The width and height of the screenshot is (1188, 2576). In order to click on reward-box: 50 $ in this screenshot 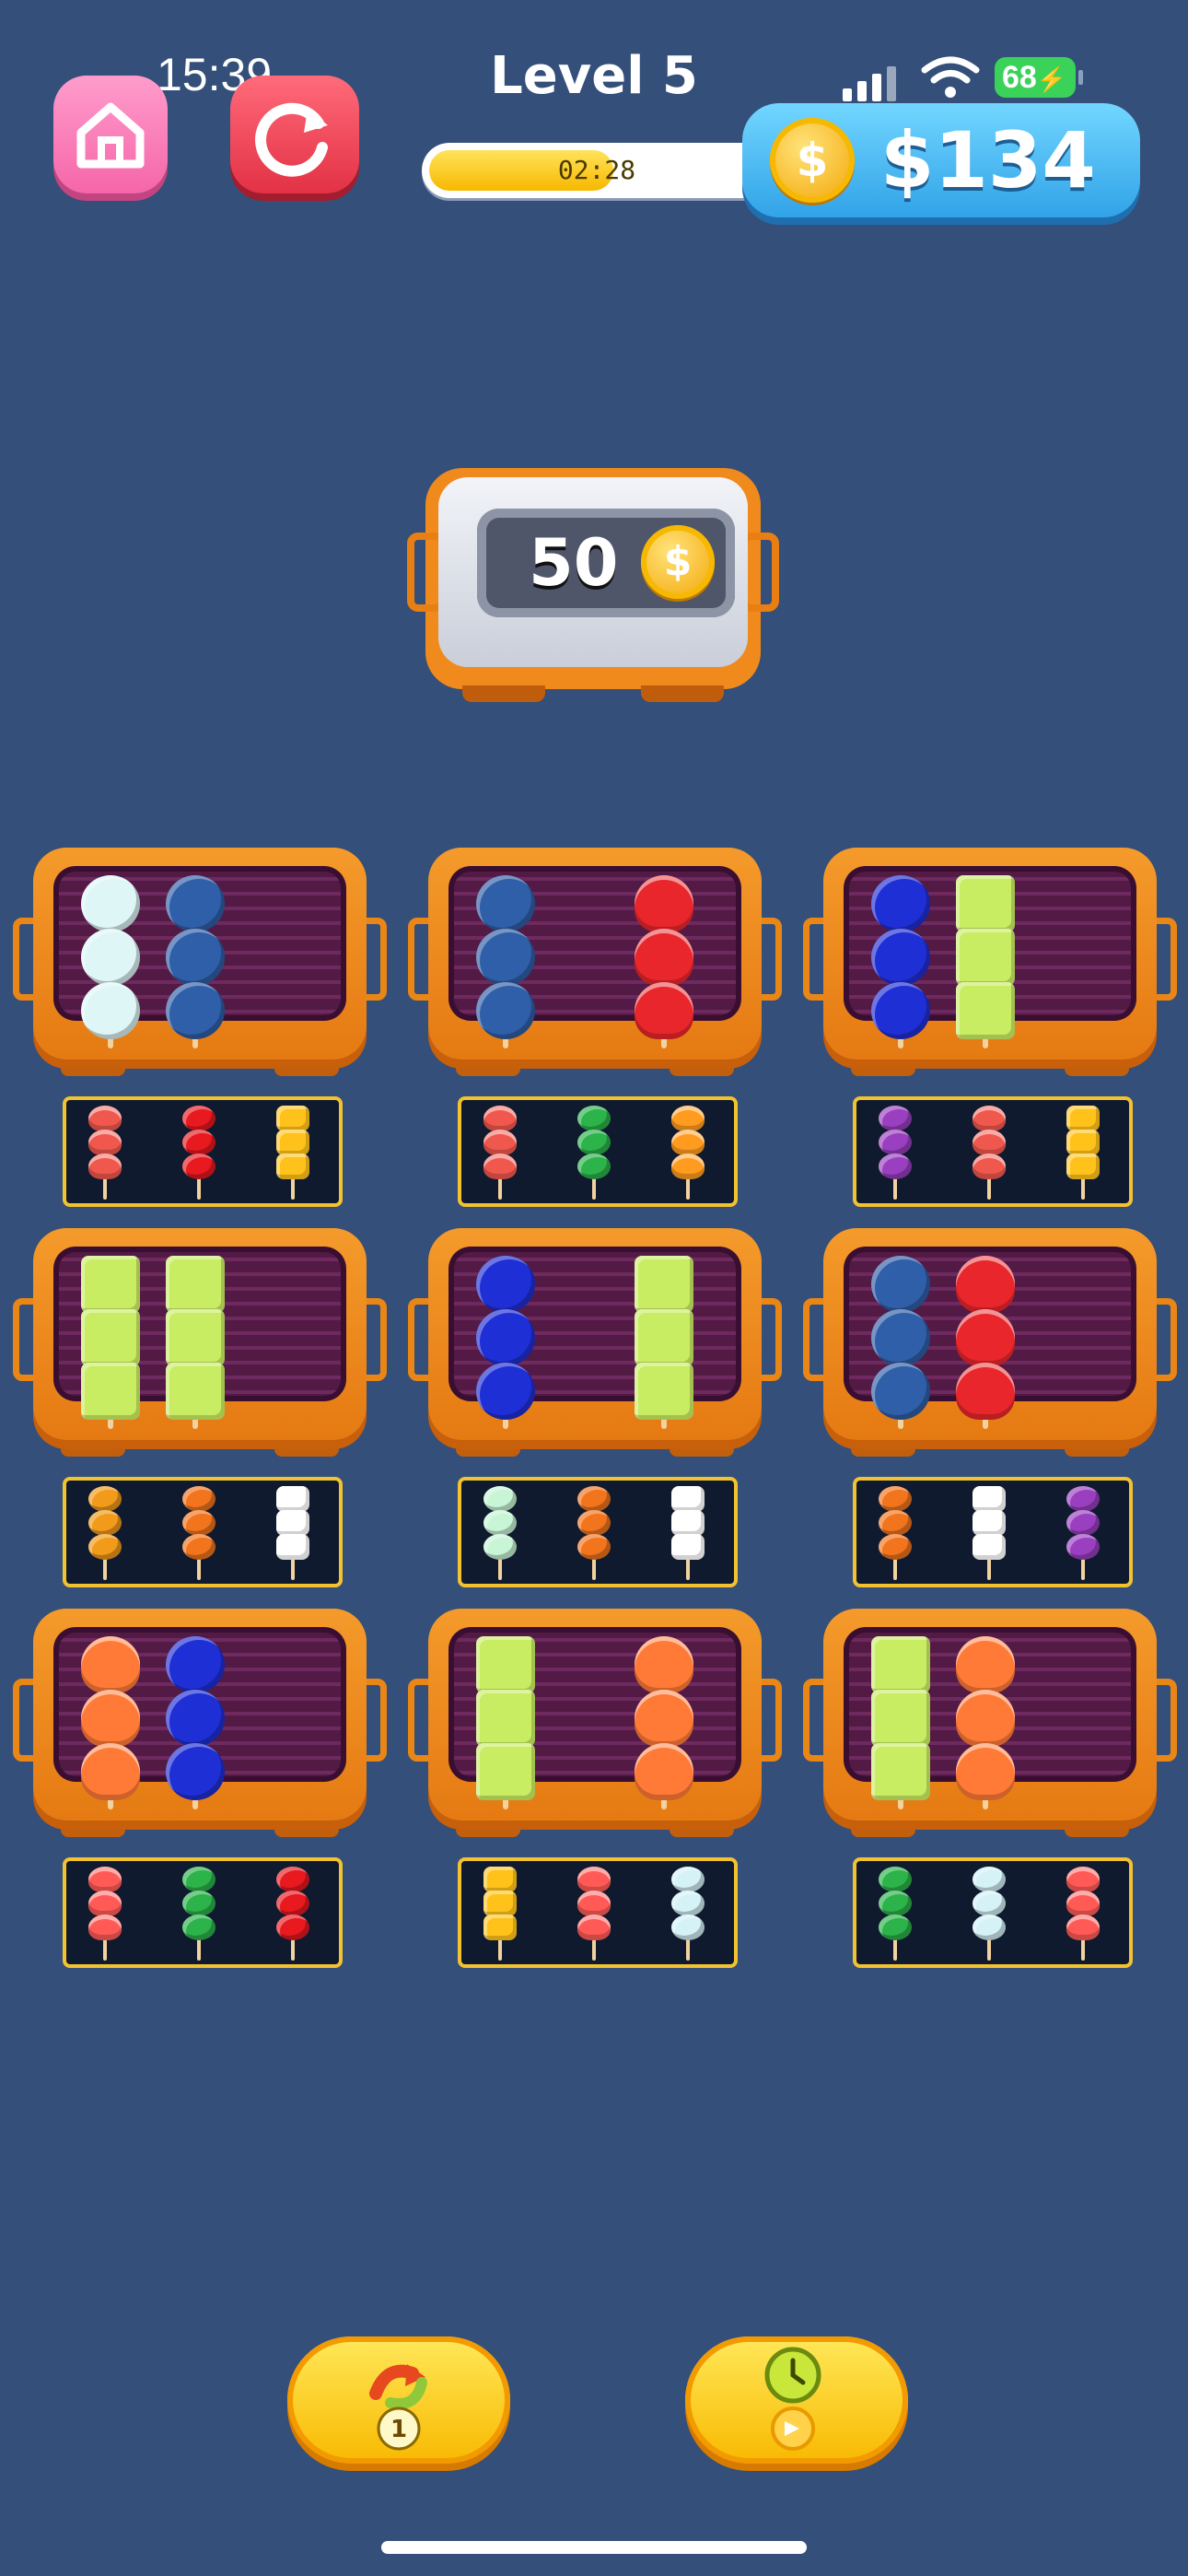, I will do `click(593, 585)`.